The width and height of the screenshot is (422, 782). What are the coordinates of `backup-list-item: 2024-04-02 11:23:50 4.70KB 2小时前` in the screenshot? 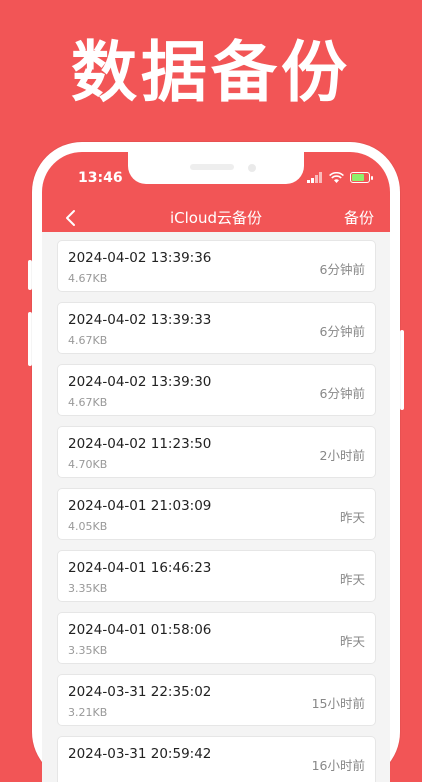 It's located at (216, 452).